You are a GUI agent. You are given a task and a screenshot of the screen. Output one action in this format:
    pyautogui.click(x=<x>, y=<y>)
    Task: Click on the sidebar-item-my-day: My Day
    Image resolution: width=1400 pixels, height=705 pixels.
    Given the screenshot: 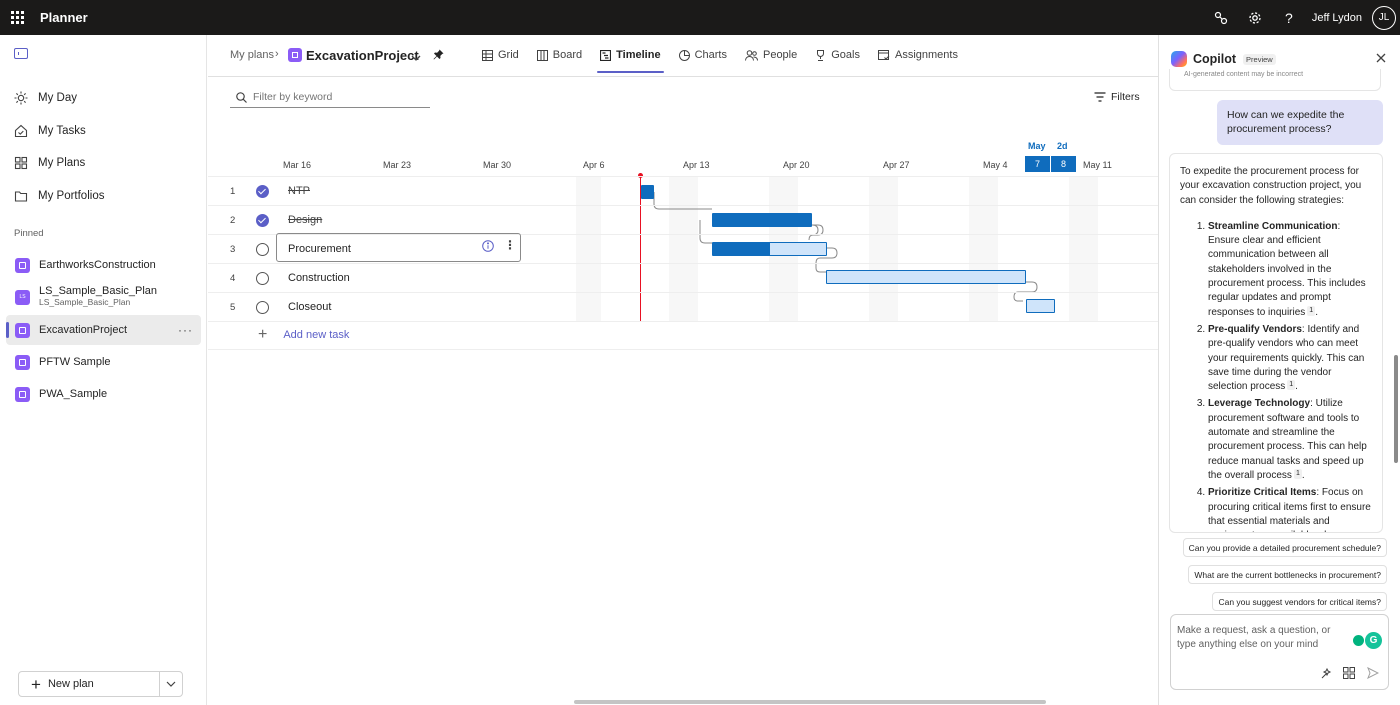 What is the action you would take?
    pyautogui.click(x=45, y=98)
    